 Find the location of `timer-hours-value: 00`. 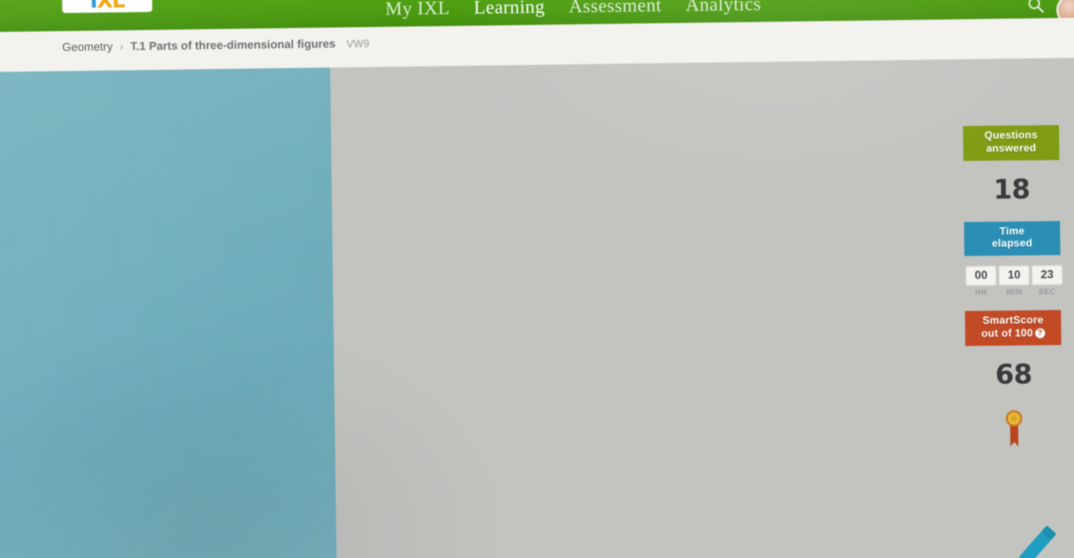

timer-hours-value: 00 is located at coordinates (981, 276).